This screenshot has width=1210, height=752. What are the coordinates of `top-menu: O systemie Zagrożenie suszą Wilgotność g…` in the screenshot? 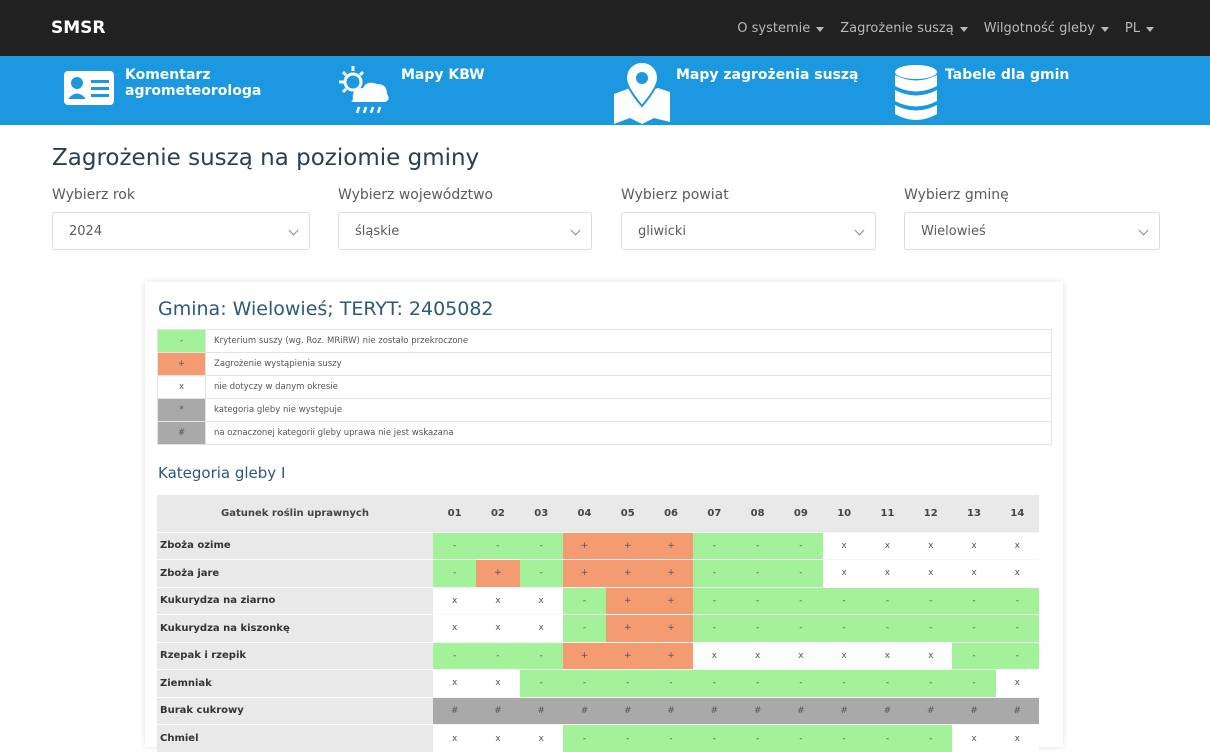 It's located at (945, 28).